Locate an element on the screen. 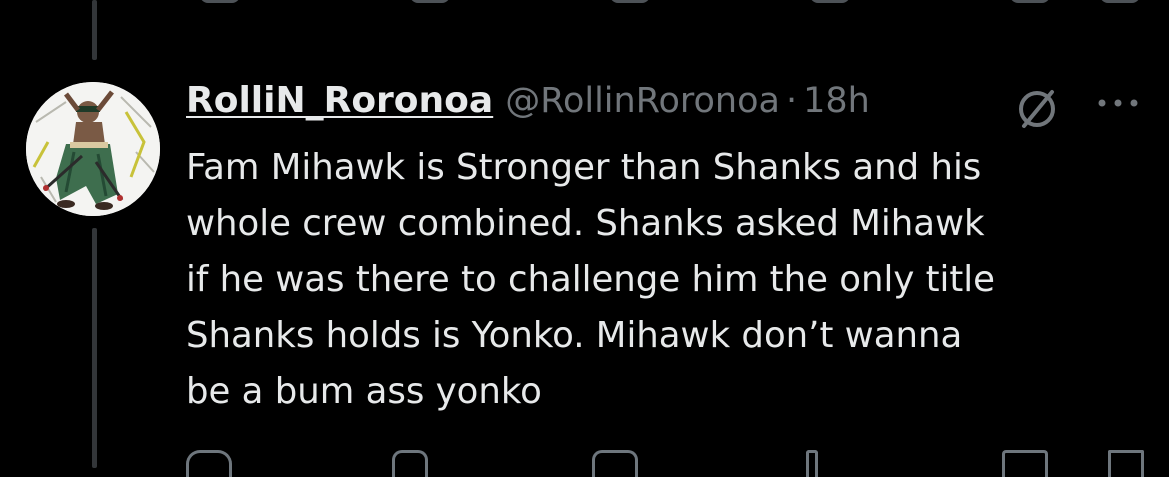 This screenshot has height=477, width=1169. slashed-circle-icon is located at coordinates (1037, 109).